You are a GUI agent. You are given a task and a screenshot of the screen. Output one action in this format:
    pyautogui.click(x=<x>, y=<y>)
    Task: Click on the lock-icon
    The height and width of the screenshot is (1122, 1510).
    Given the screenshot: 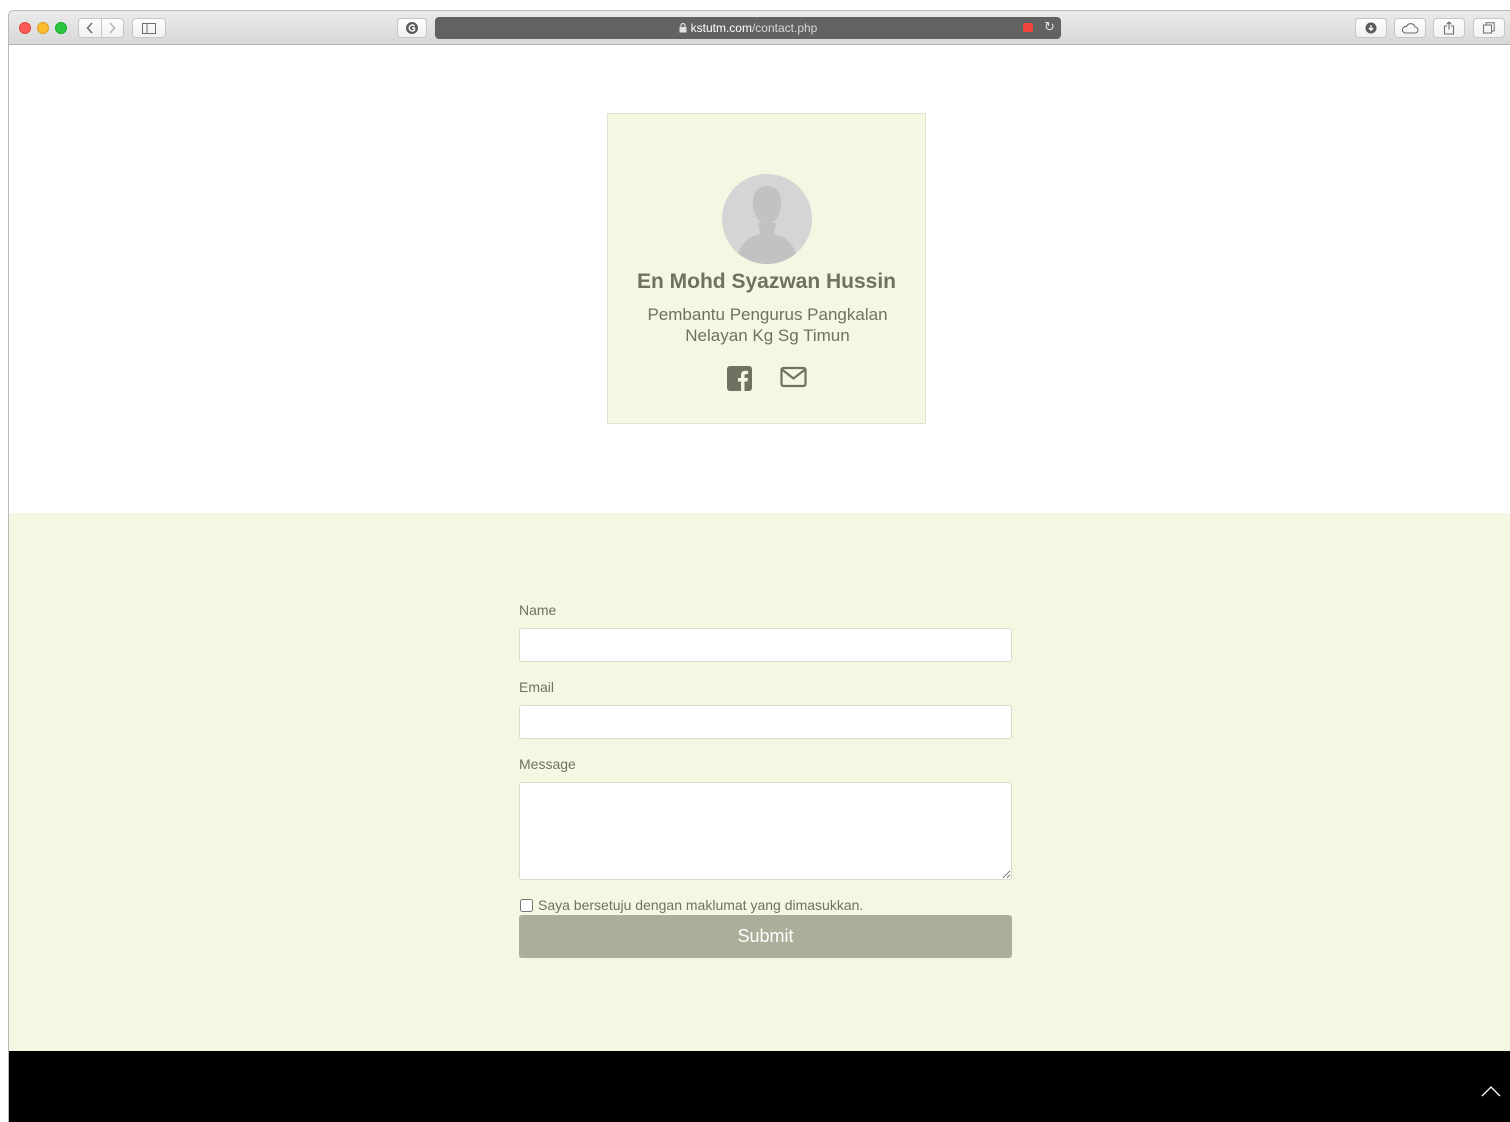 What is the action you would take?
    pyautogui.click(x=683, y=28)
    